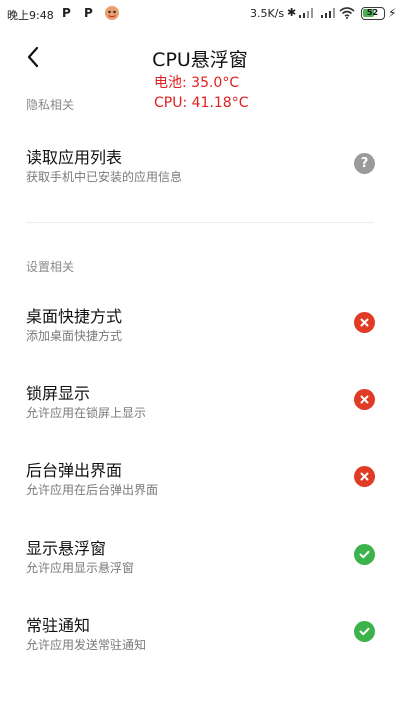  What do you see at coordinates (197, 83) in the screenshot?
I see `battery-temp: 电池: 35.0°C` at bounding box center [197, 83].